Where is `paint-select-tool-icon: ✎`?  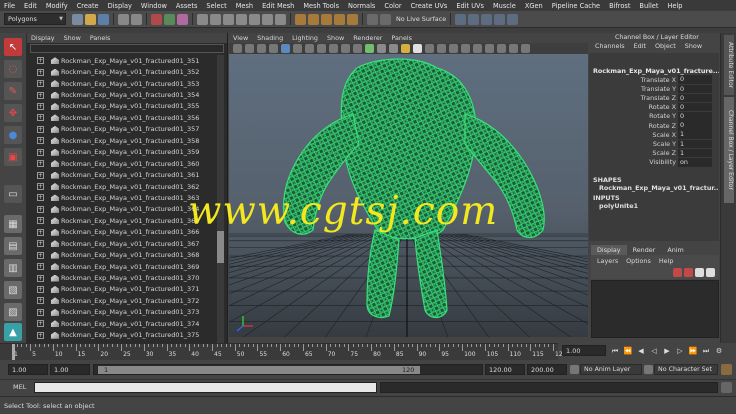 paint-select-tool-icon: ✎ is located at coordinates (13, 91).